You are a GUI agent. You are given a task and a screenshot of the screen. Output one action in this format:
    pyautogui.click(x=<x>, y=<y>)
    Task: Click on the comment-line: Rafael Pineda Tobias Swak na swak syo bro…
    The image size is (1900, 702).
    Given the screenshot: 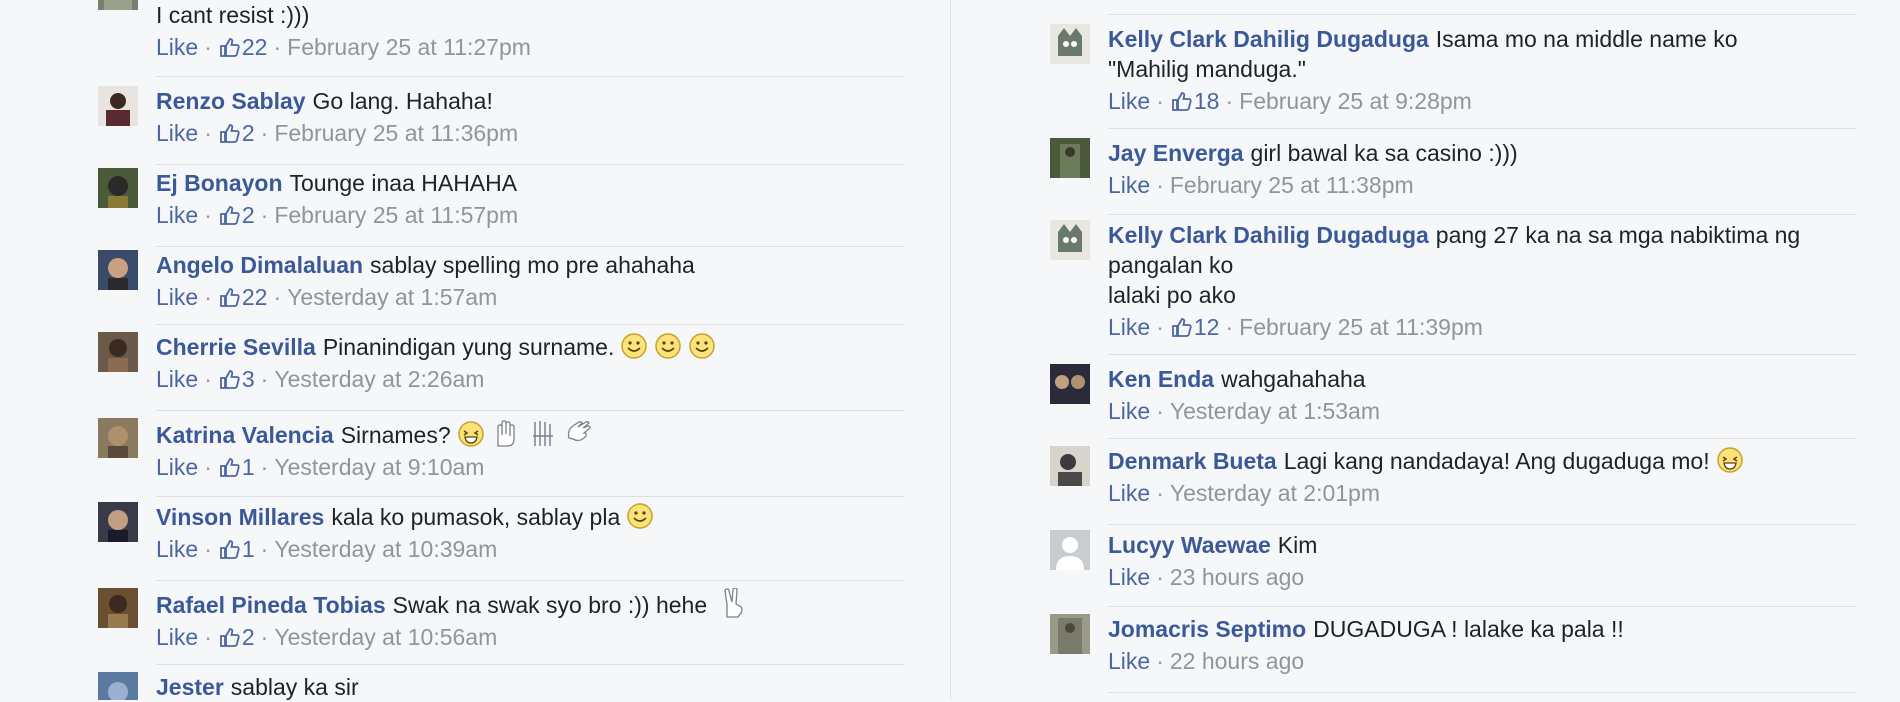 What is the action you would take?
    pyautogui.click(x=530, y=604)
    